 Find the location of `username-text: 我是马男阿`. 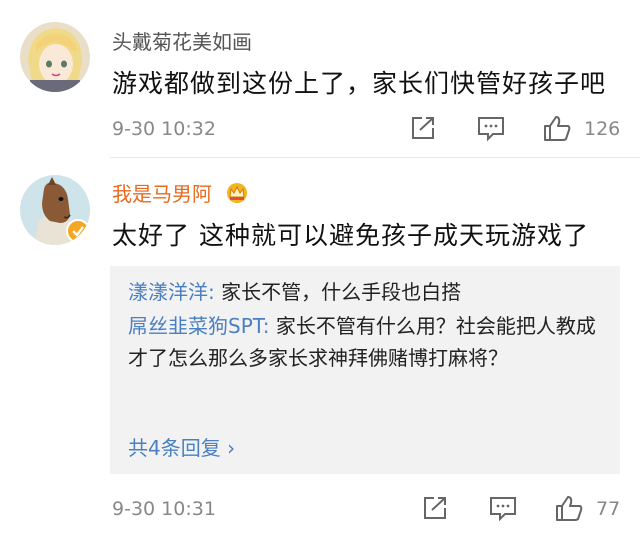

username-text: 我是马男阿 is located at coordinates (162, 194).